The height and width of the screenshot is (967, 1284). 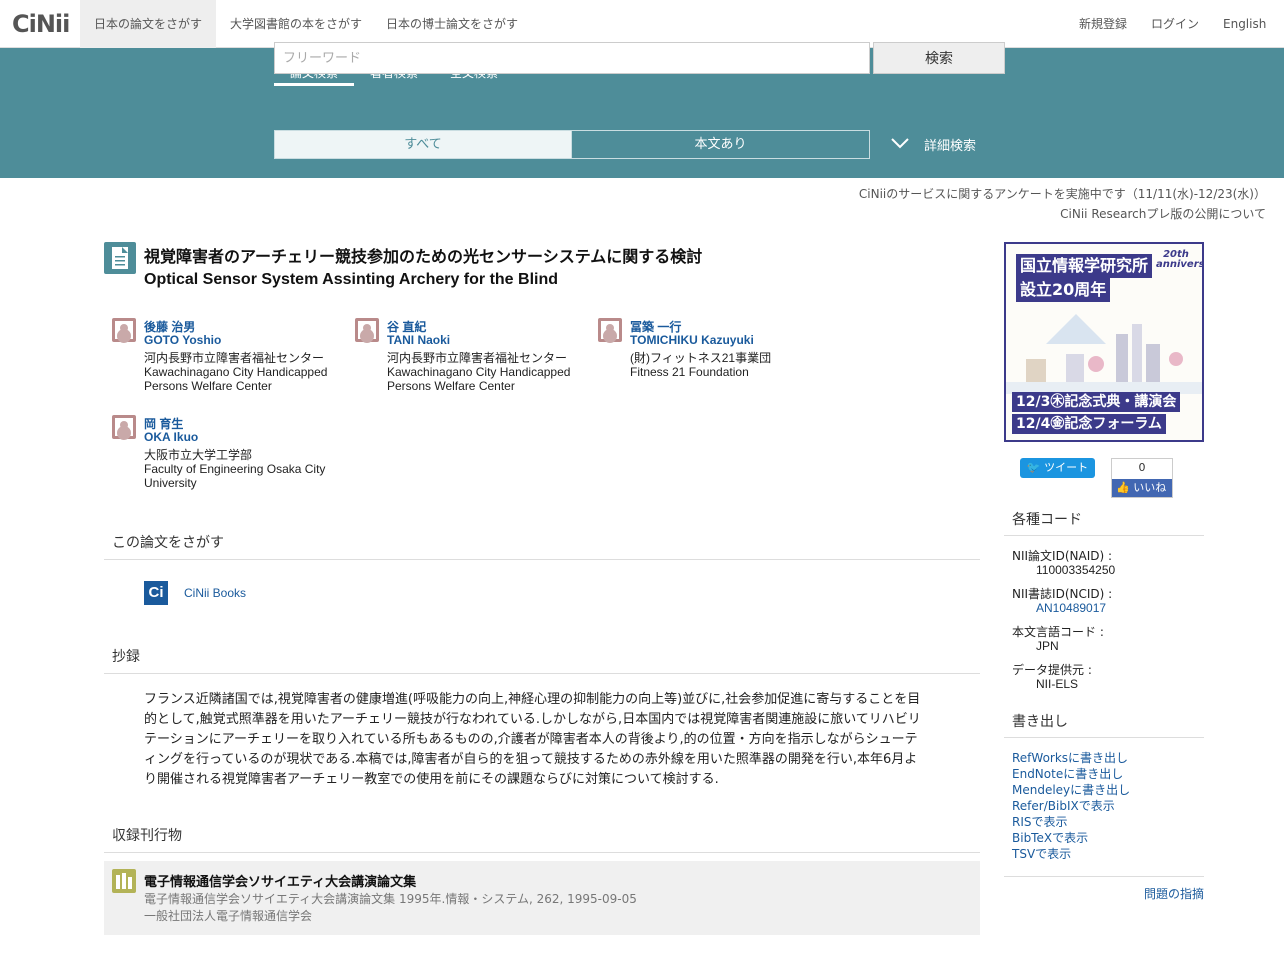 I want to click on filter-fulltext: 本文あり, so click(x=720, y=144).